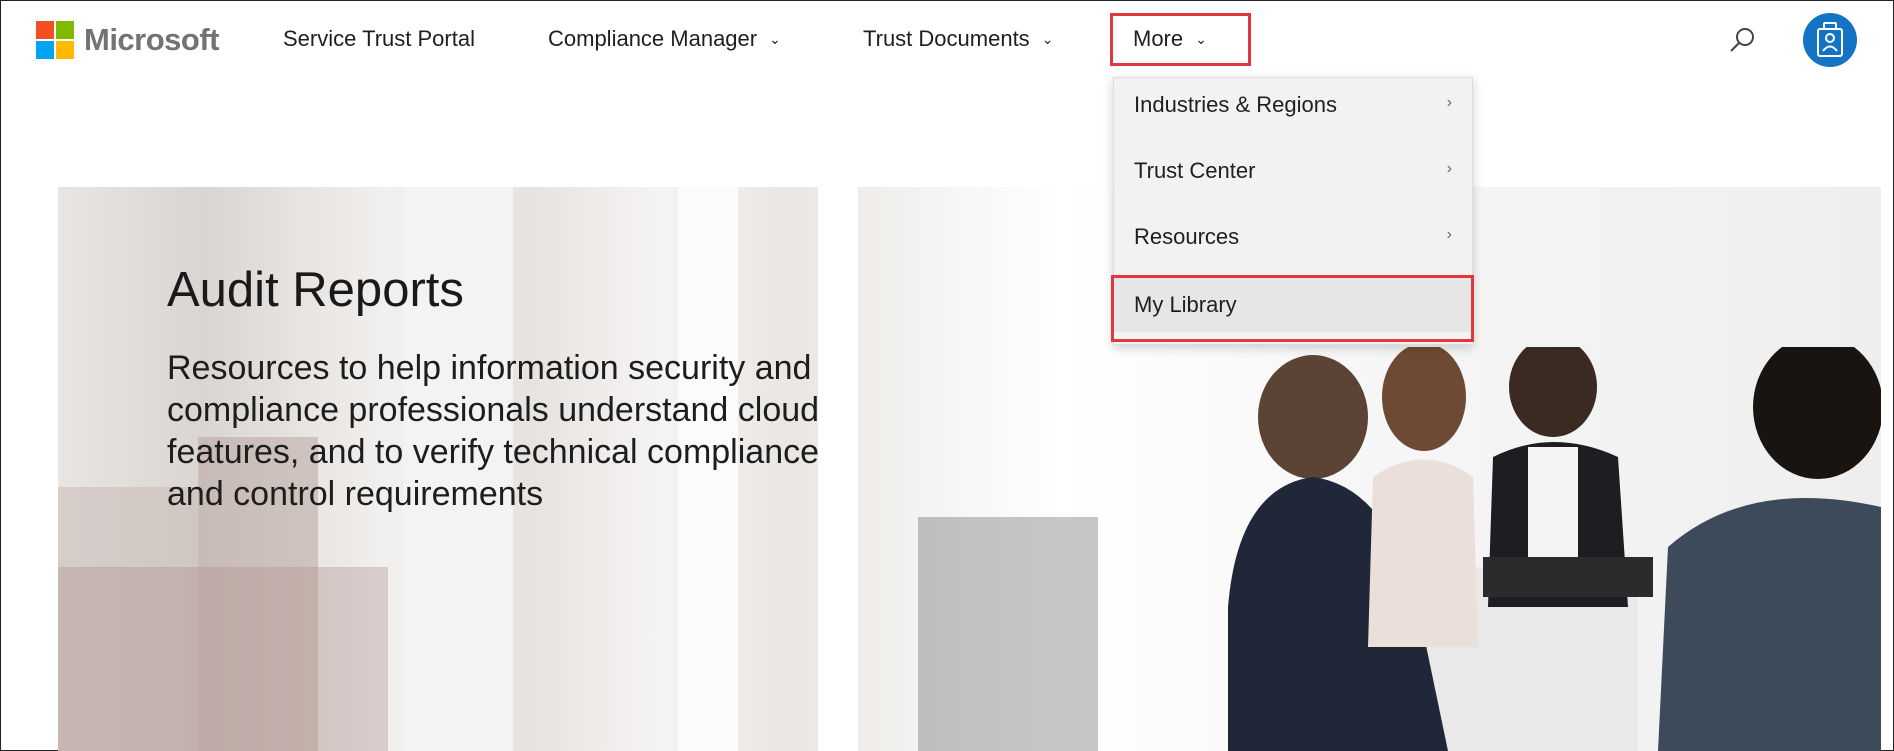 The height and width of the screenshot is (751, 1894). I want to click on menu-item-industries-regions: Industries & Regions ›, so click(1293, 105).